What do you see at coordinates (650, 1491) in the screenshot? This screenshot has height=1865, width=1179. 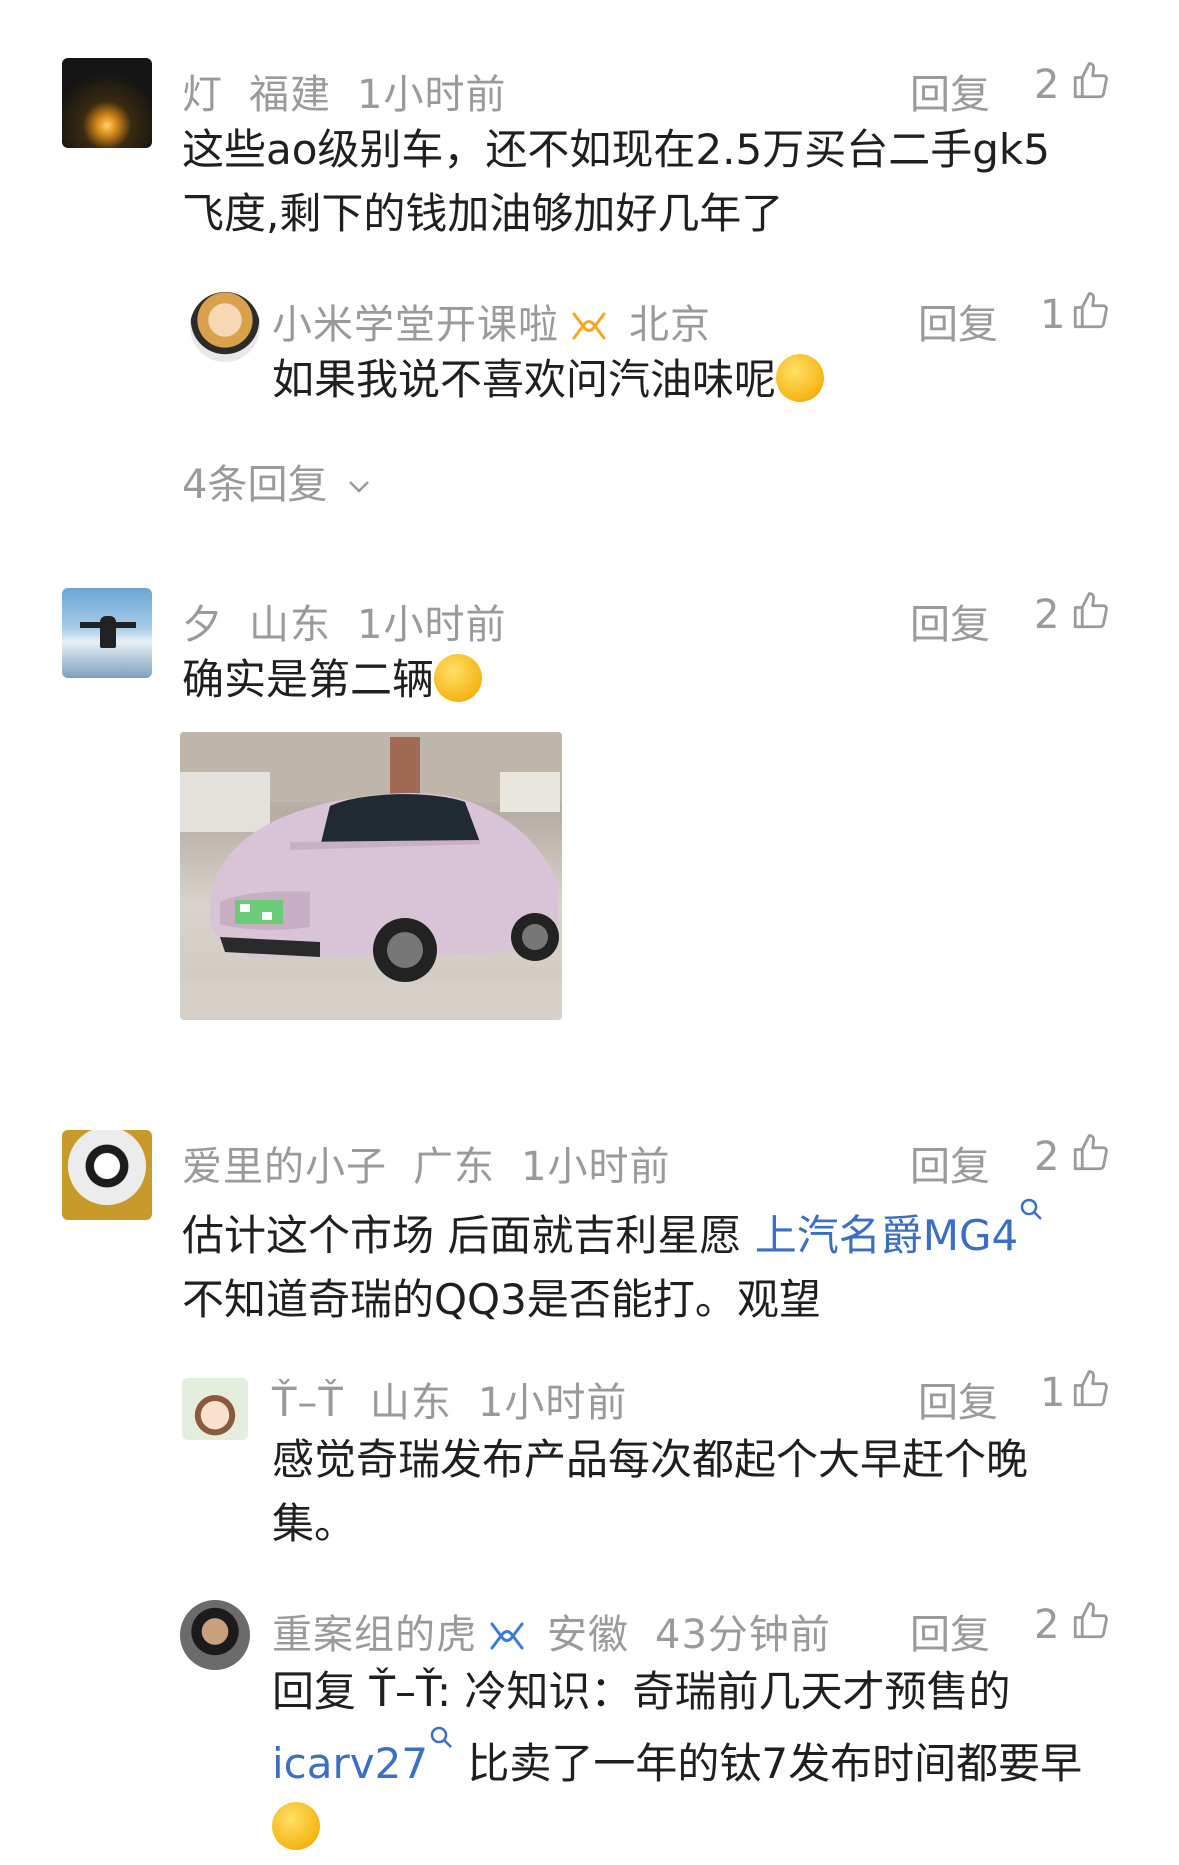 I see `reply-text: 感觉奇瑞发布产品每次都起个大早赶个晚 集。` at bounding box center [650, 1491].